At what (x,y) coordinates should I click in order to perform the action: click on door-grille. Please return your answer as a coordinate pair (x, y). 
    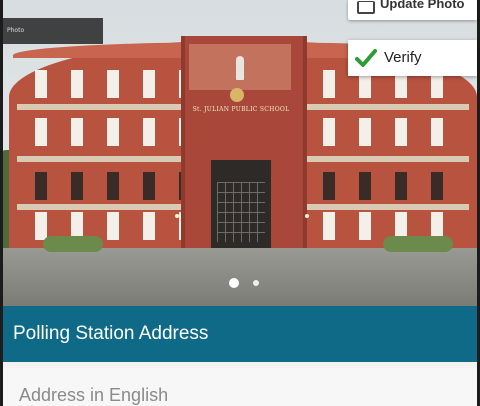
    Looking at the image, I should click on (241, 212).